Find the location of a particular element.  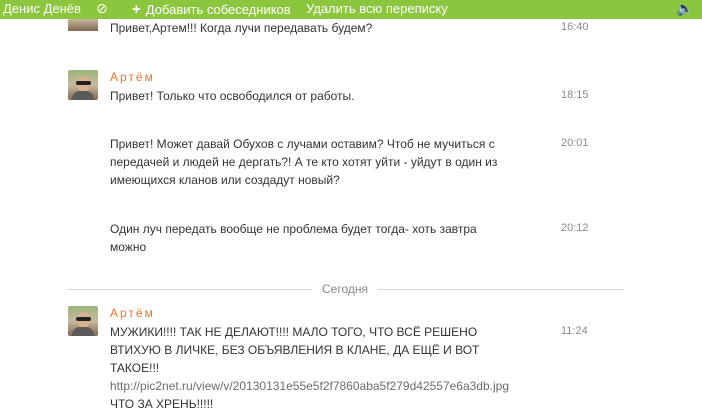

message-time: 11:24 is located at coordinates (574, 331).